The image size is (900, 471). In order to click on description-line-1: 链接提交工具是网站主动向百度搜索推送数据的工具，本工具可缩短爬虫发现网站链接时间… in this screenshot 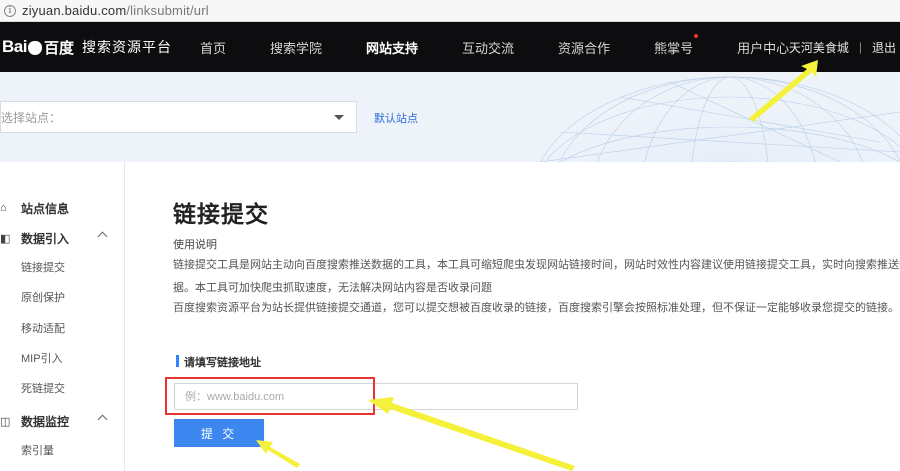, I will do `click(536, 265)`.